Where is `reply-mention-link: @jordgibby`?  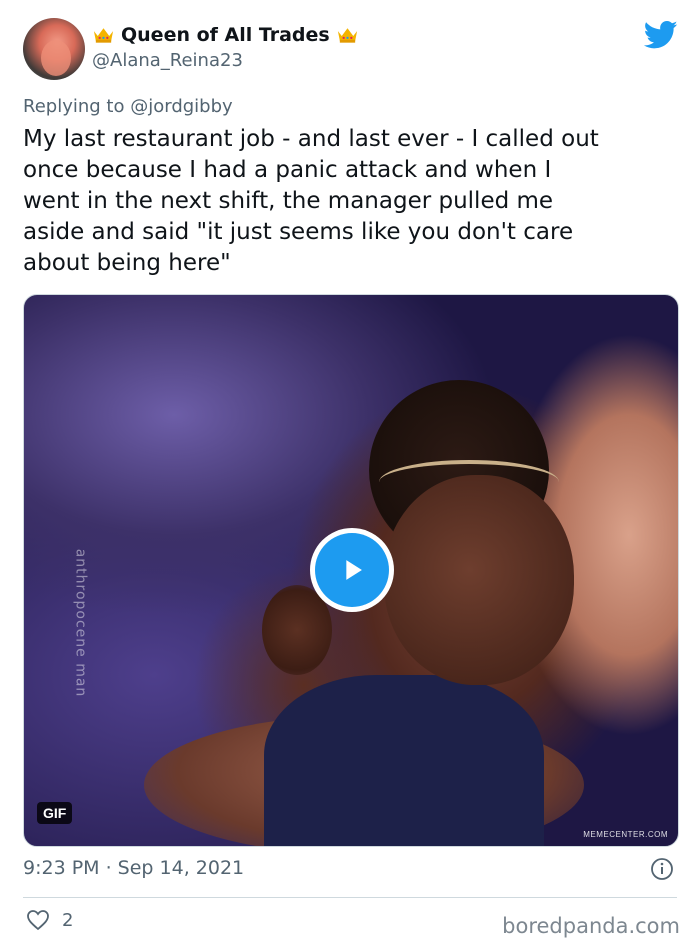 reply-mention-link: @jordgibby is located at coordinates (181, 106).